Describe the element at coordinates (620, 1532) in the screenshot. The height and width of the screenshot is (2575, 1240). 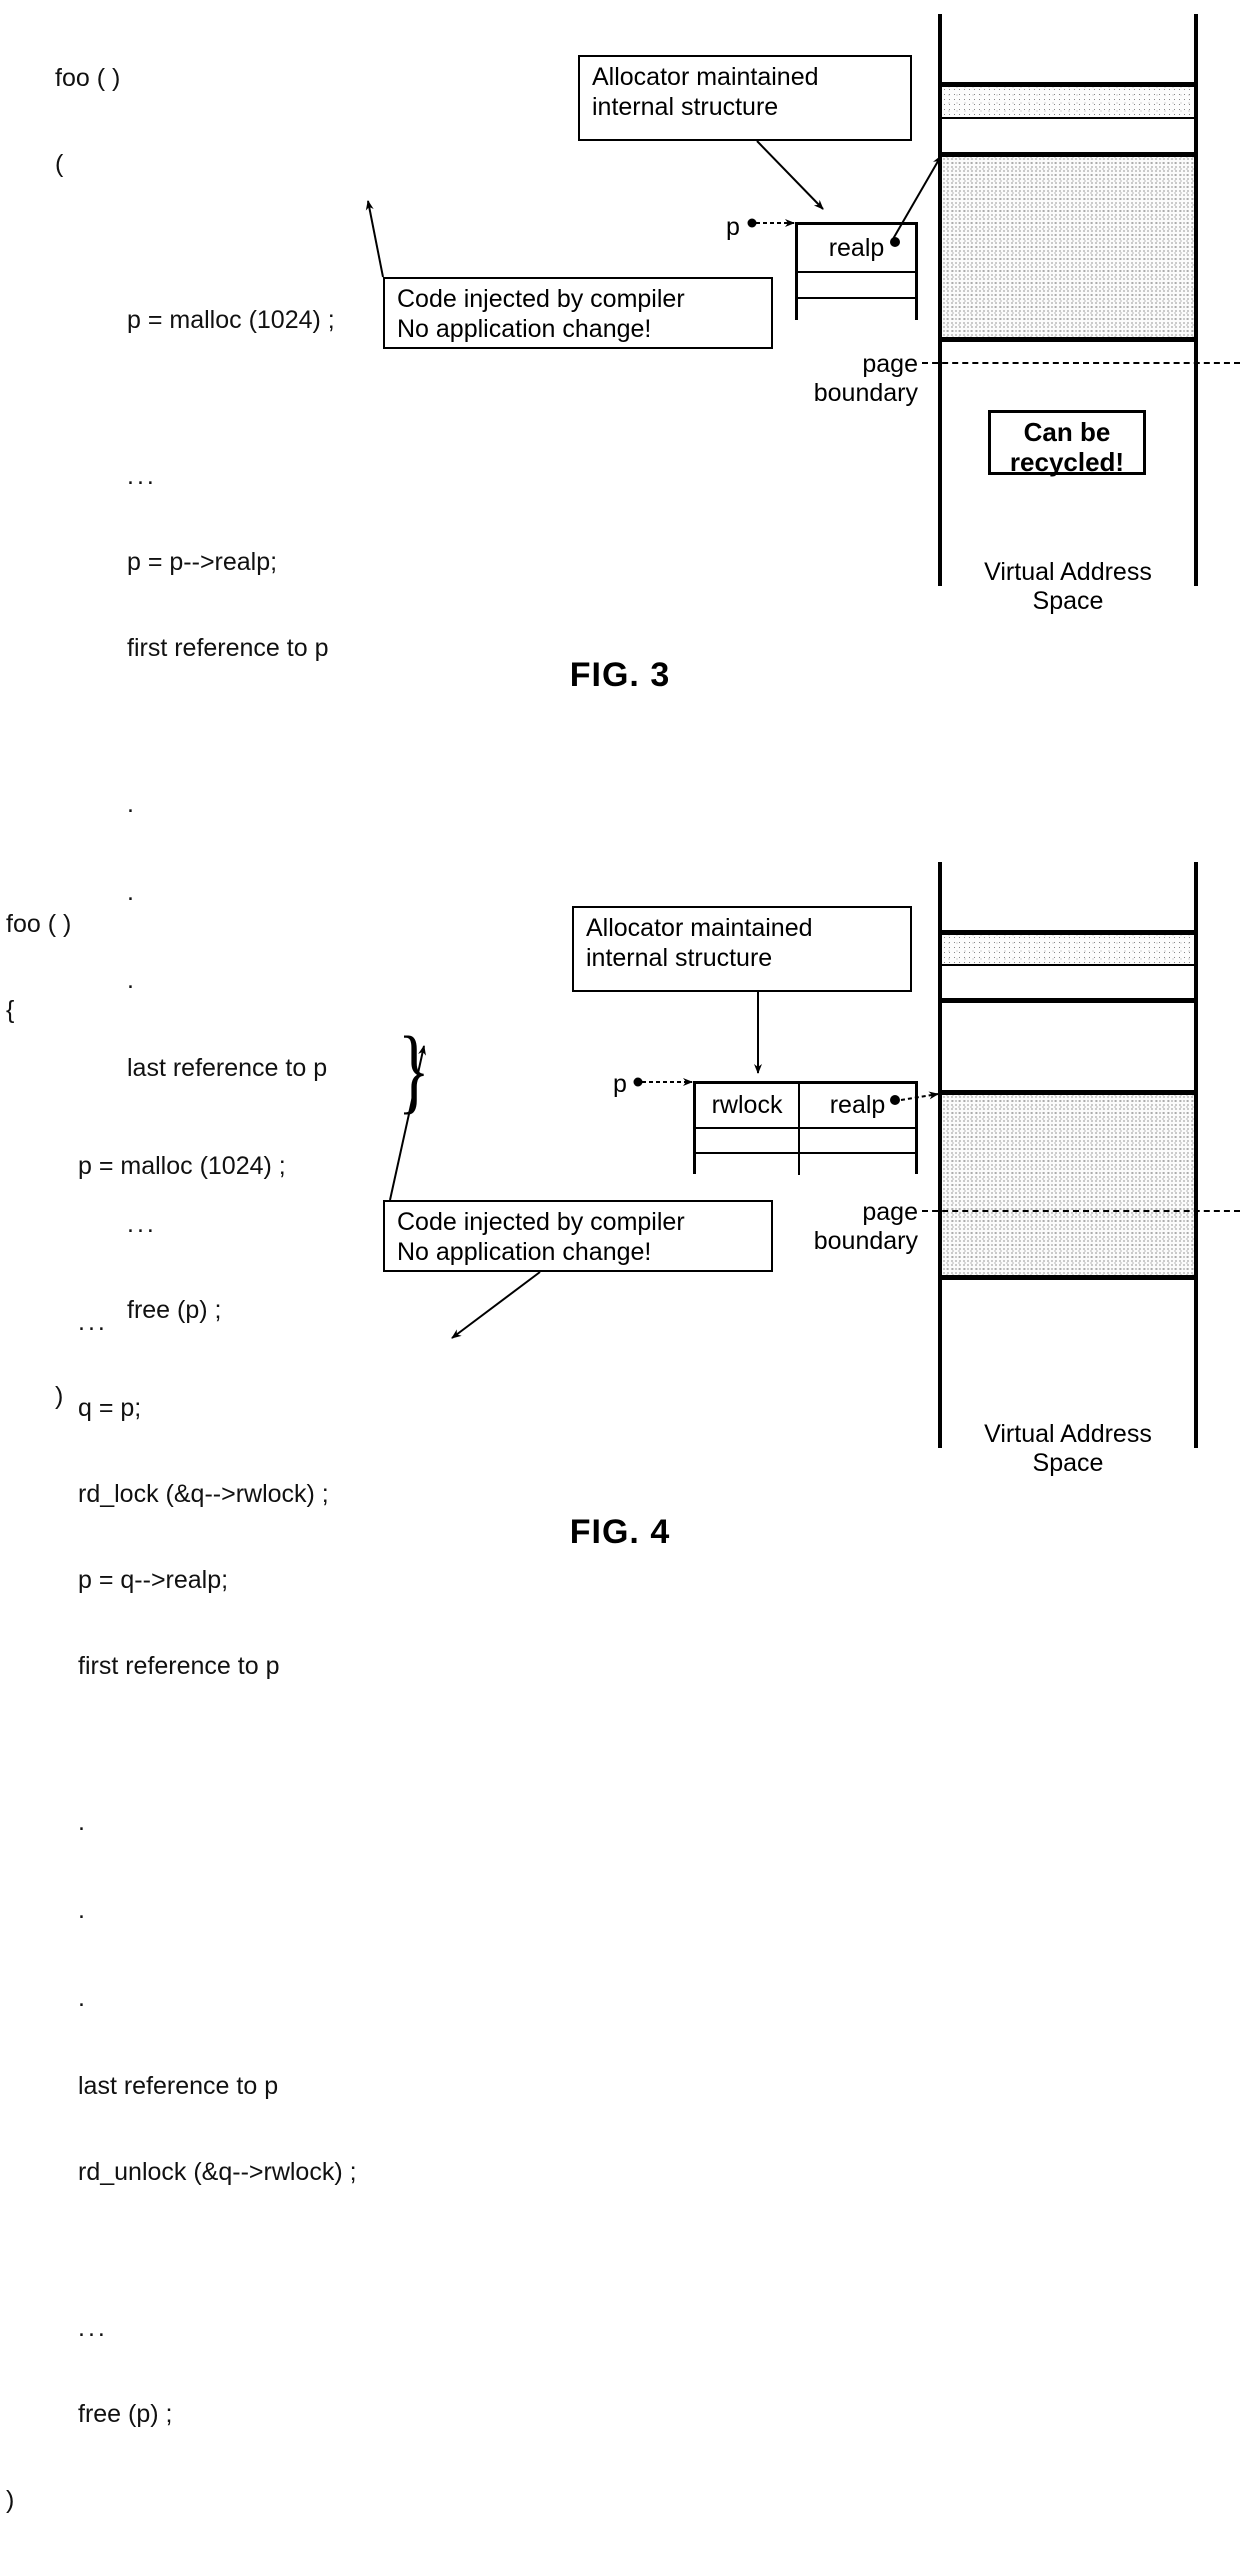
I see `fig4-label: FIG. 4` at that location.